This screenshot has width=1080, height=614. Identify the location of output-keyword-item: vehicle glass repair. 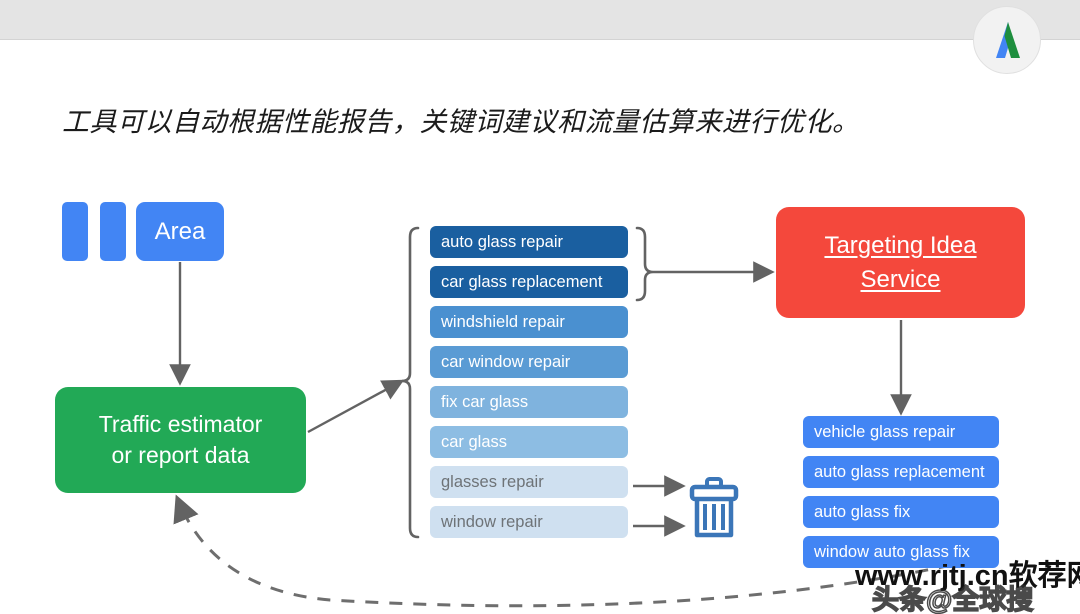
(901, 432).